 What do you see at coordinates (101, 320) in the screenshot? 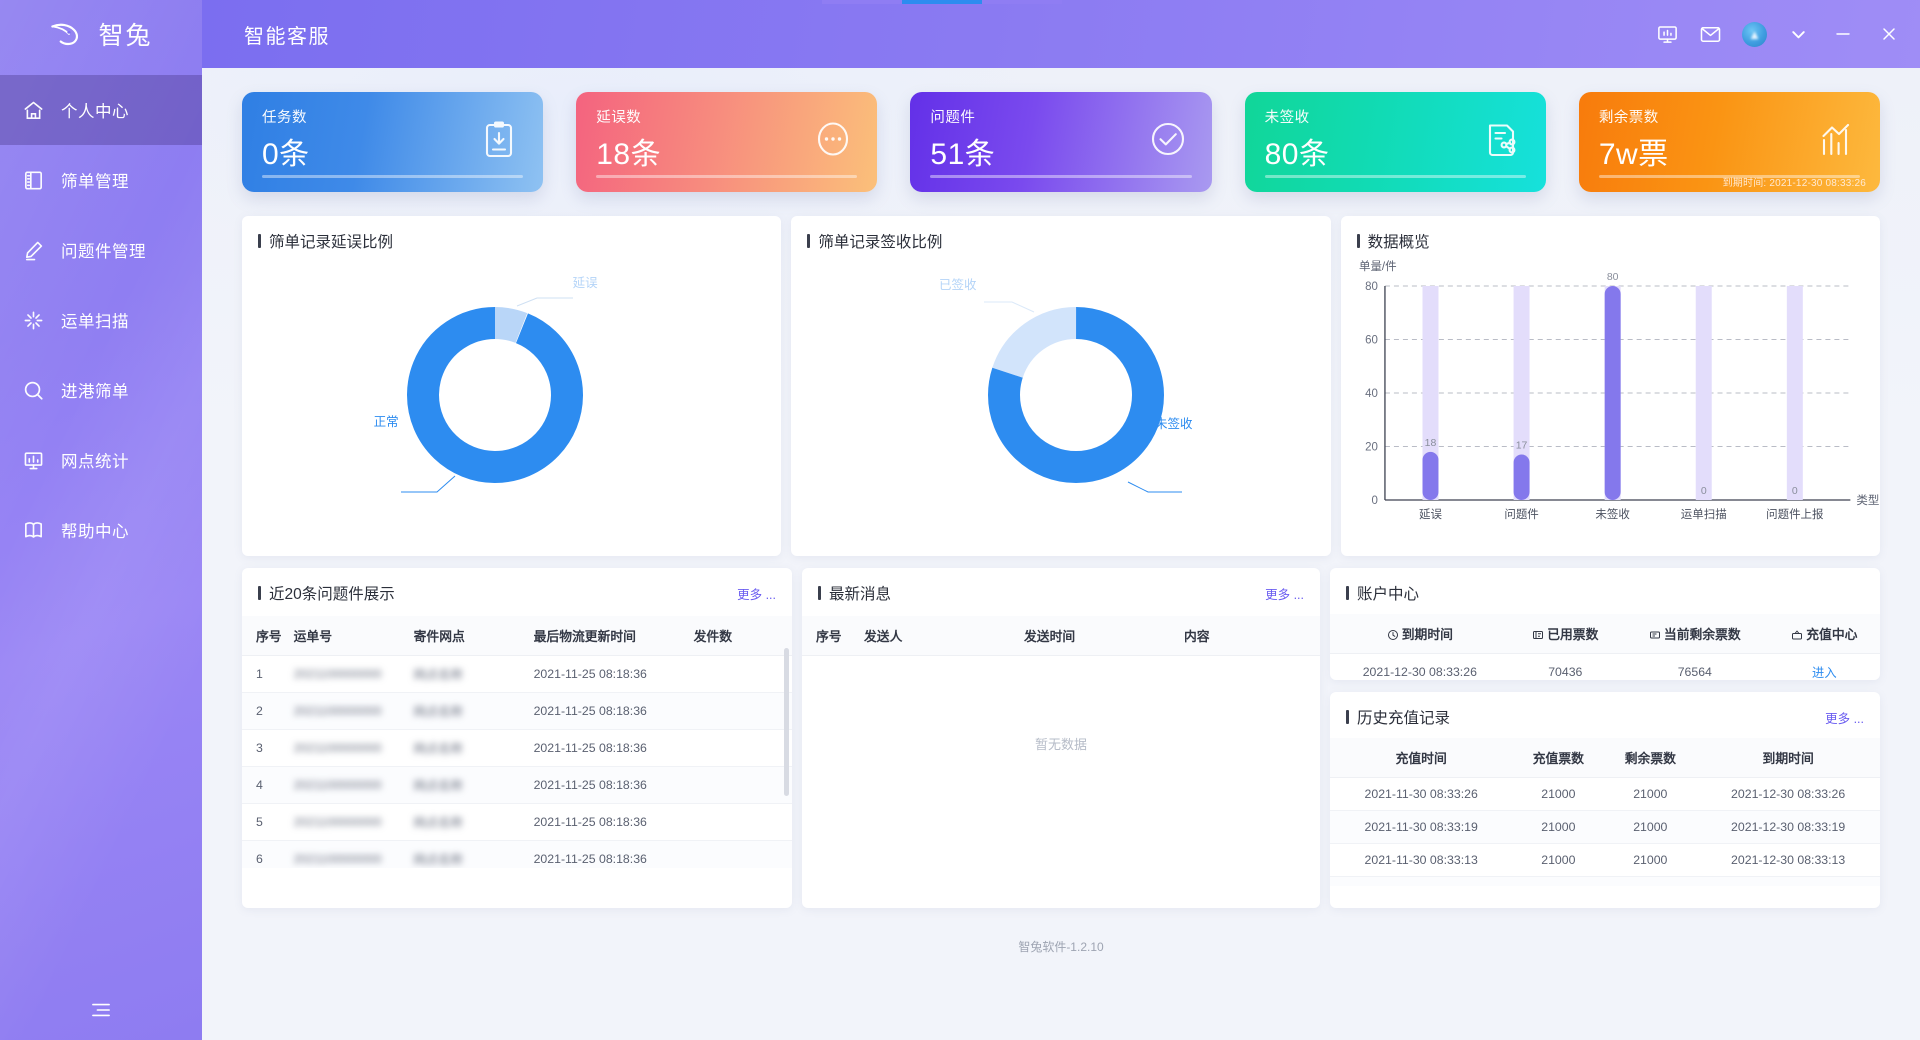
I see `sidebar-item-waybill-scan: 运单扫描` at bounding box center [101, 320].